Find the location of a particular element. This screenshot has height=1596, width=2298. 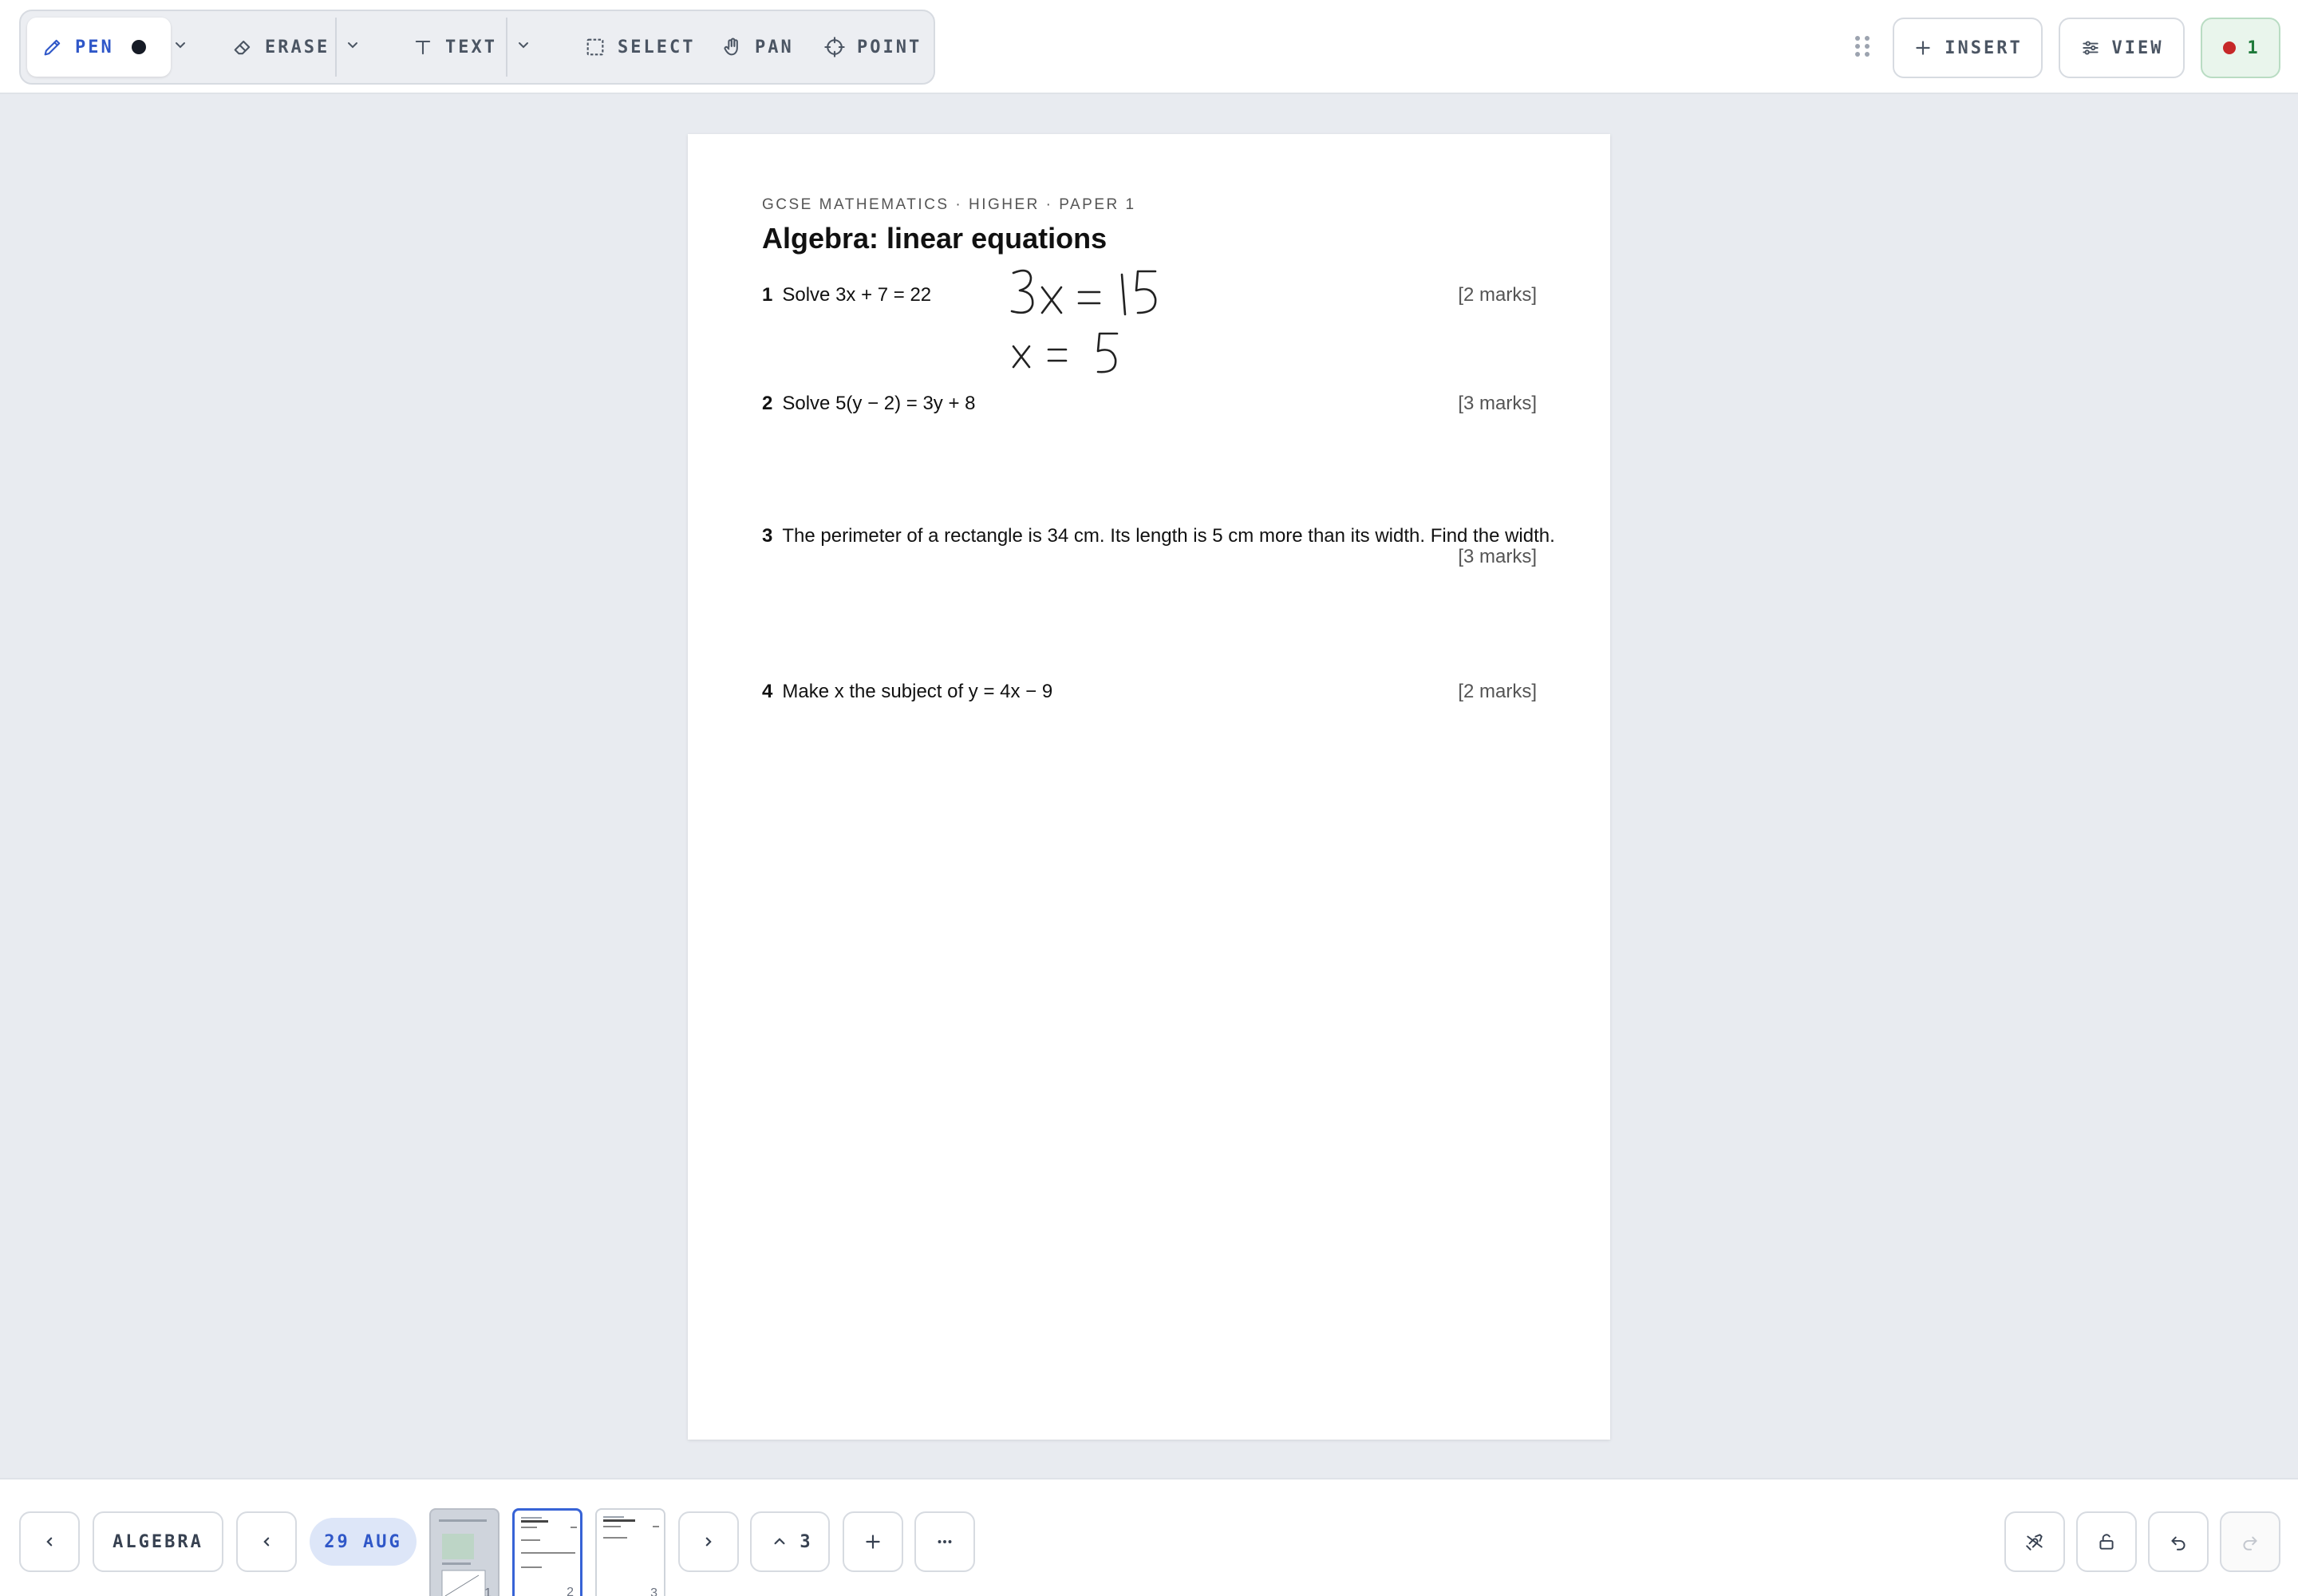

more-options-button is located at coordinates (945, 1541).